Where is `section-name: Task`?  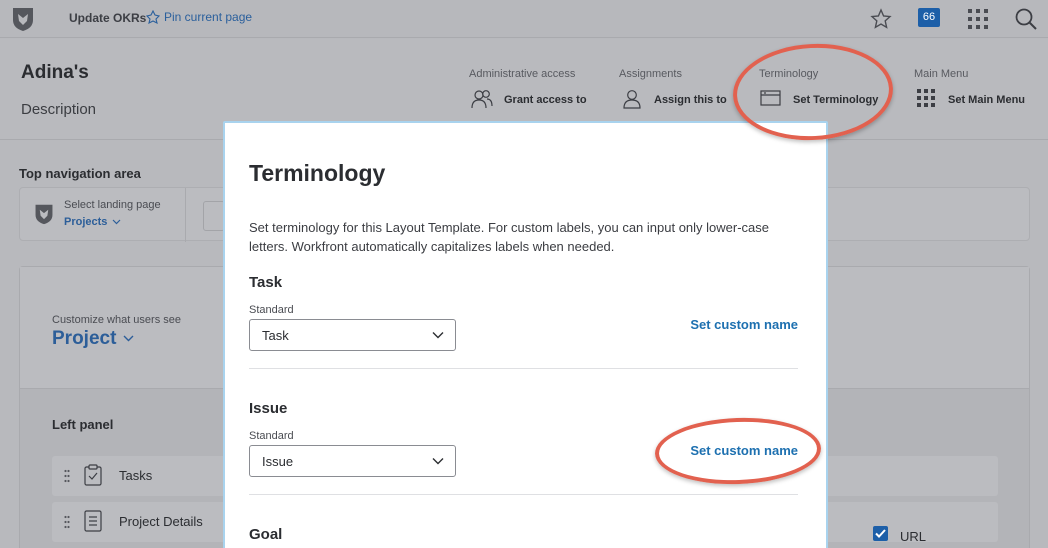 section-name: Task is located at coordinates (266, 282).